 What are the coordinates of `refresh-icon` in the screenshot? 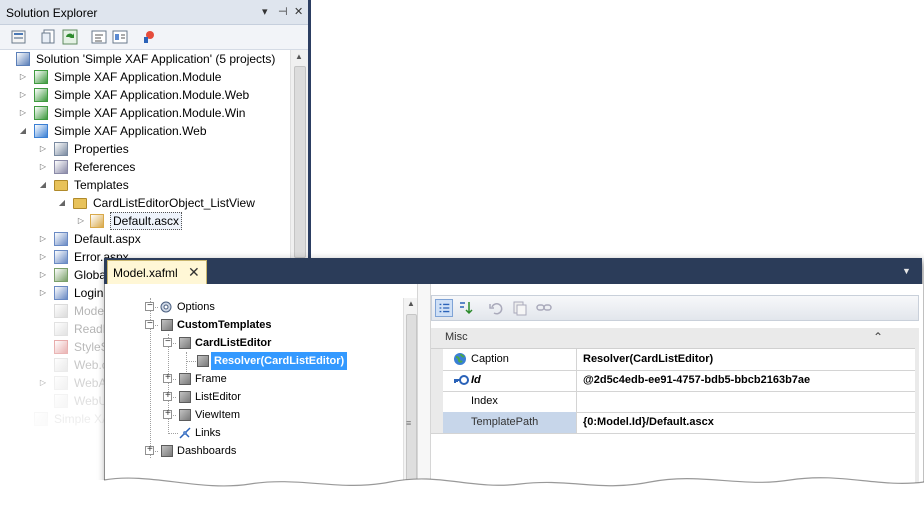 It's located at (70, 37).